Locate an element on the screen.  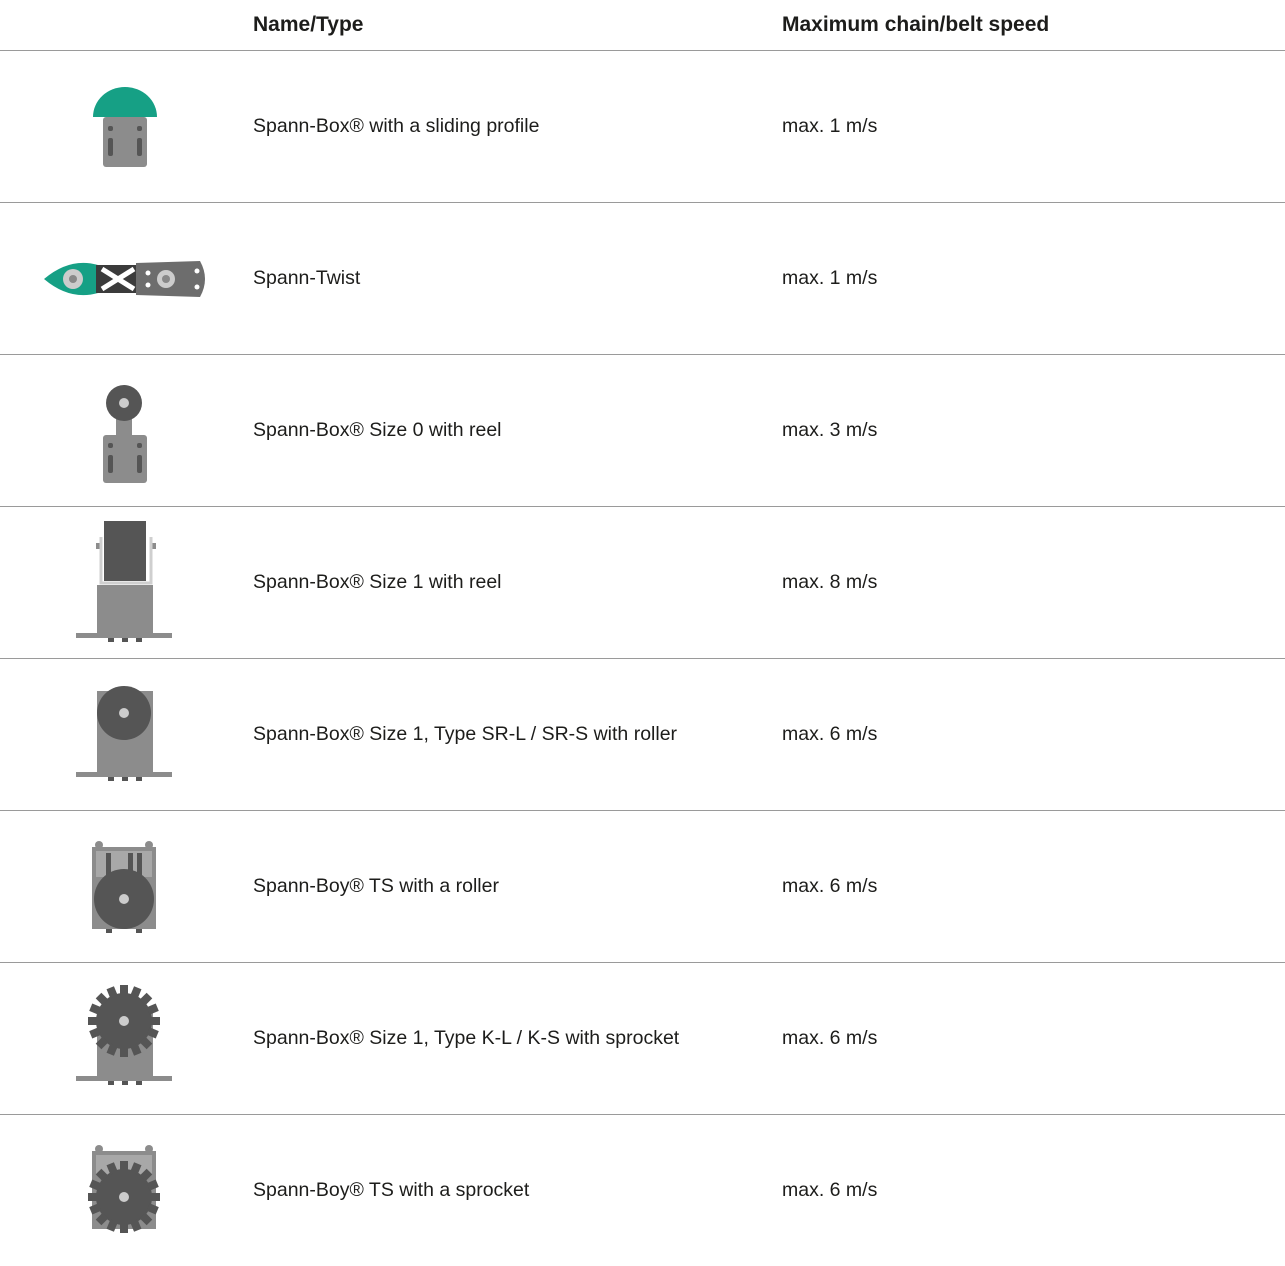
product-name: Spann-Boy® TS with a roller is located at coordinates (376, 886).